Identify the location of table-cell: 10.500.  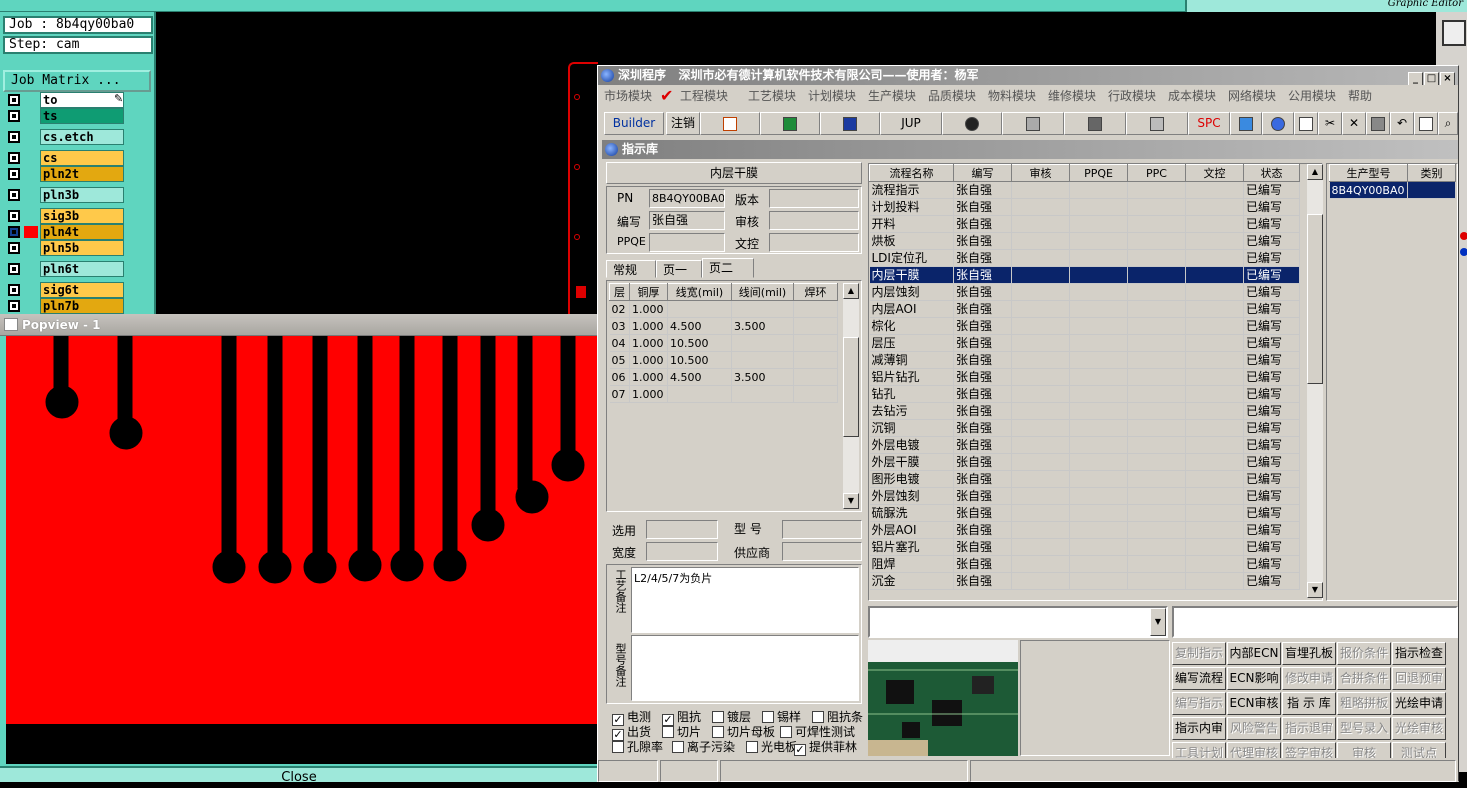
(699, 360).